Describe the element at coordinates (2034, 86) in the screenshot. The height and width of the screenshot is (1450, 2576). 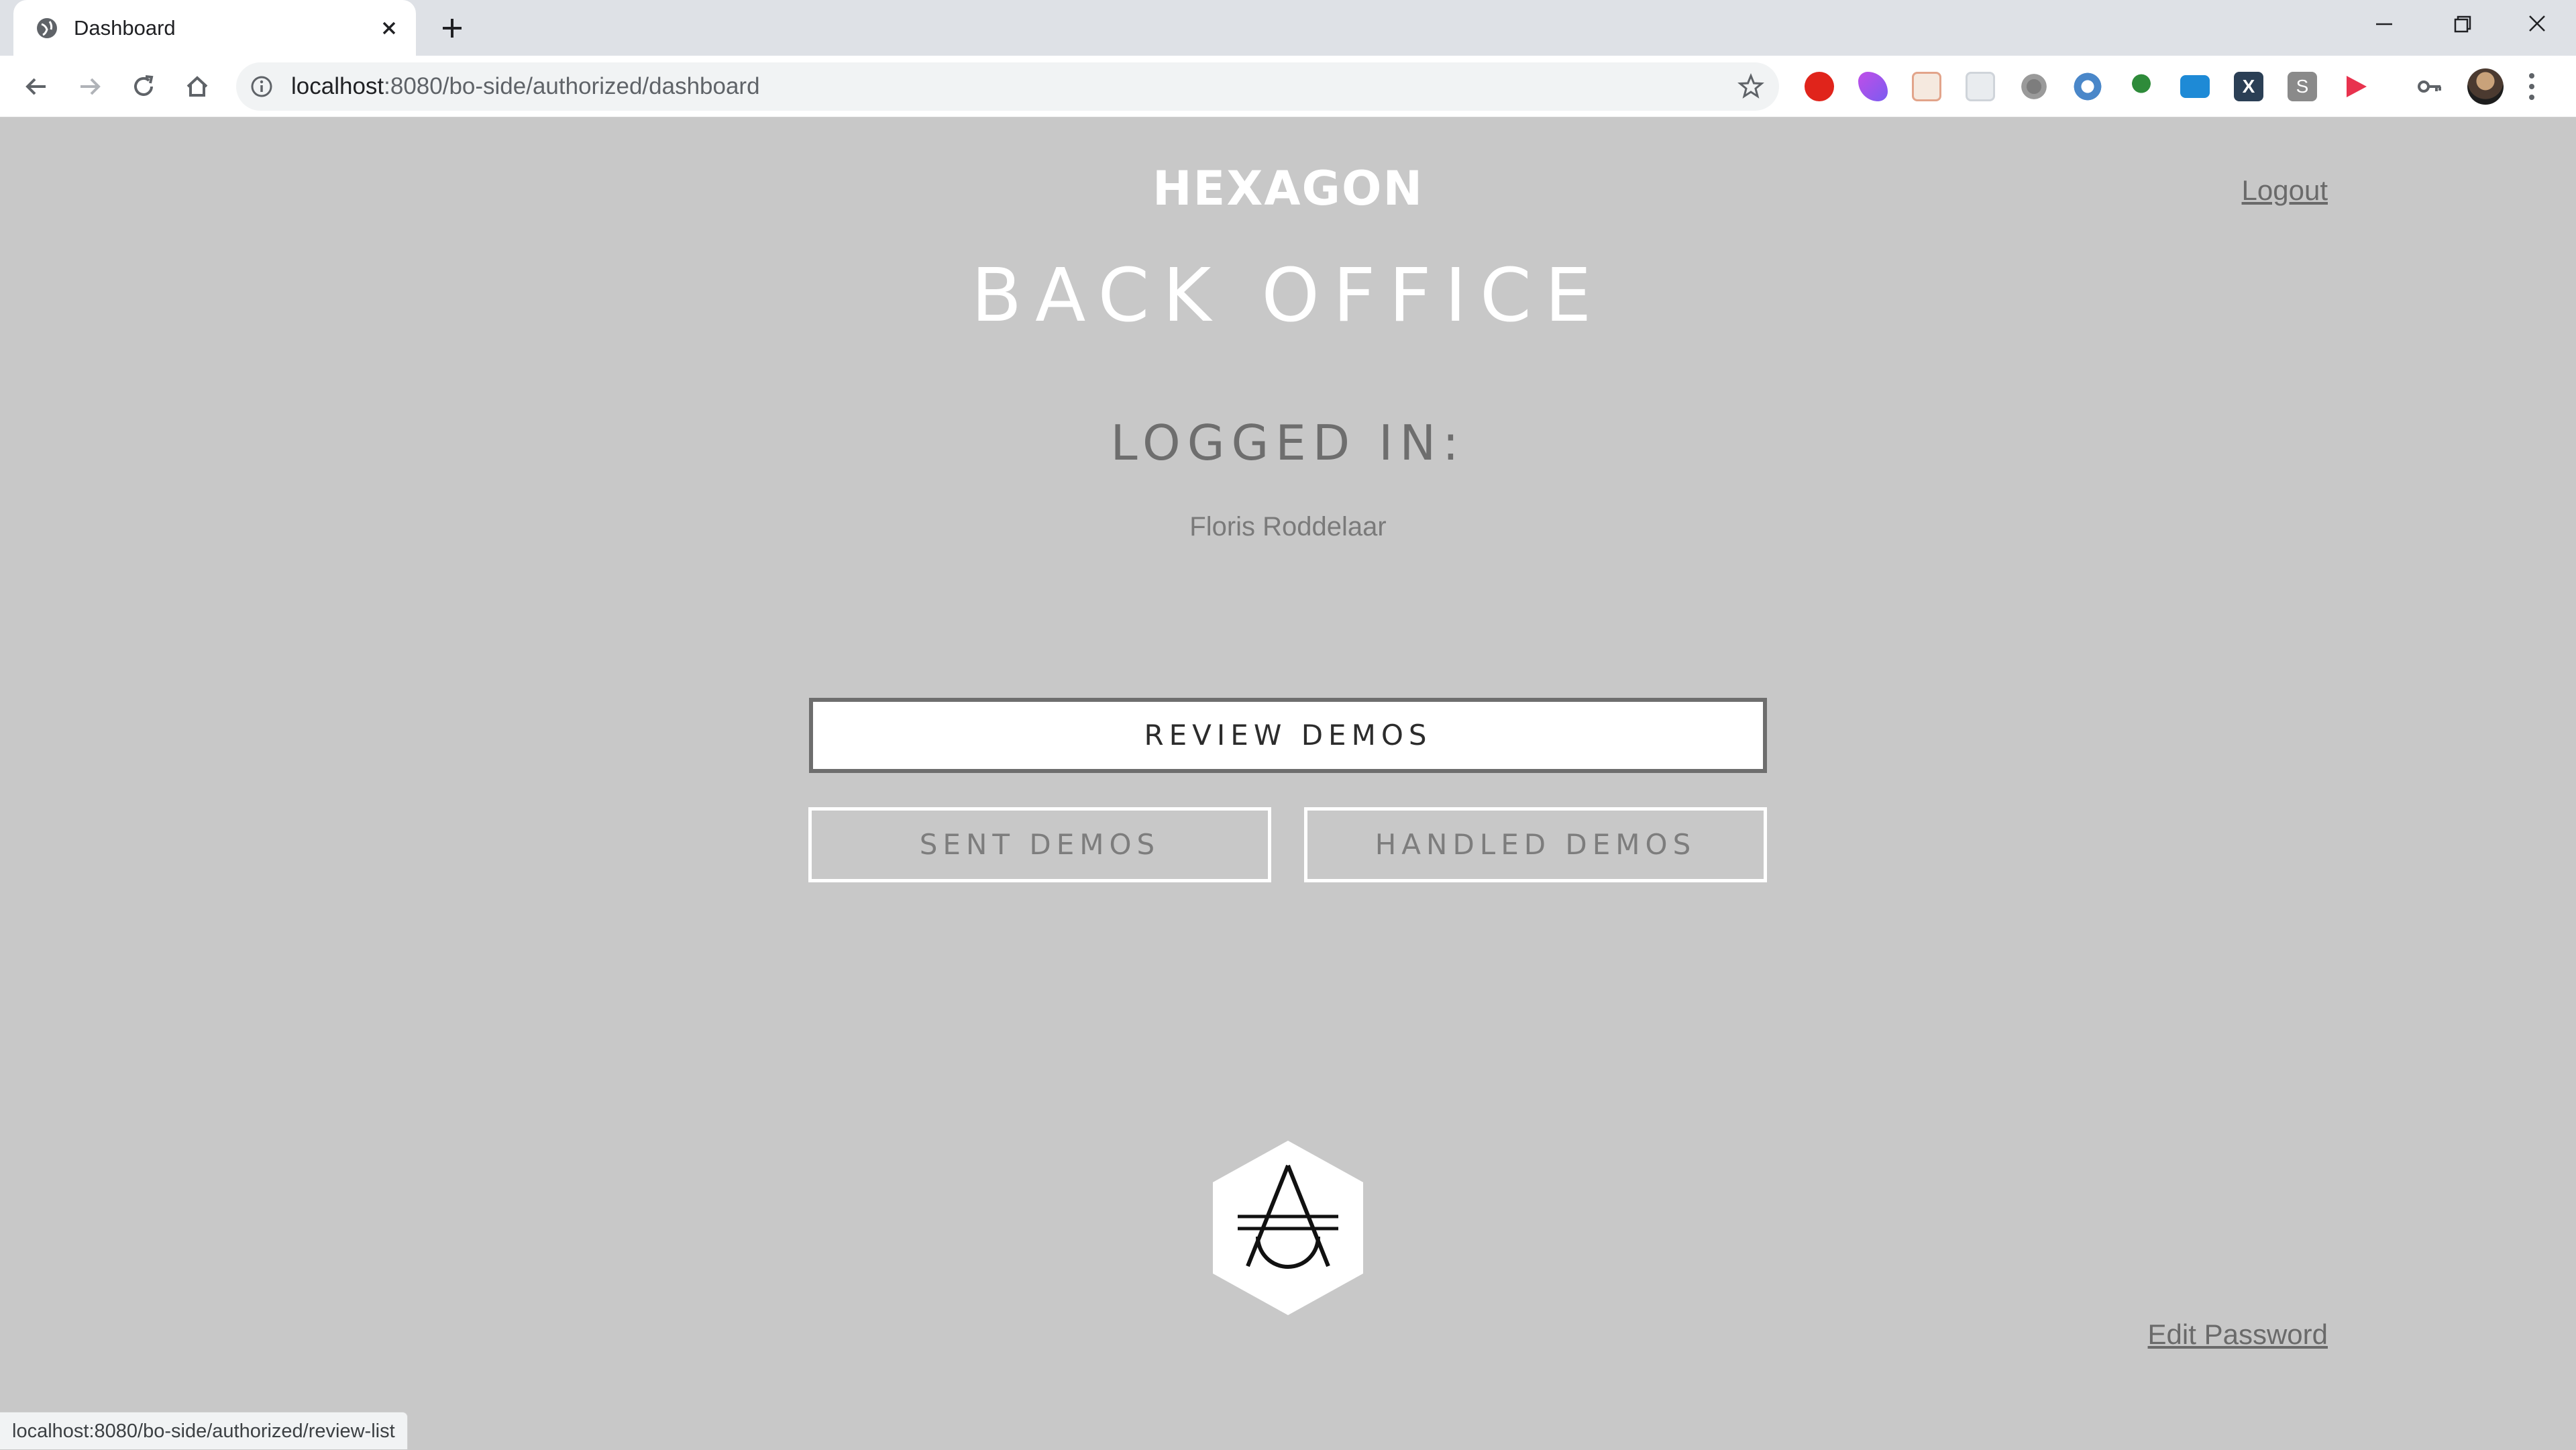
I see `settings-icon` at that location.